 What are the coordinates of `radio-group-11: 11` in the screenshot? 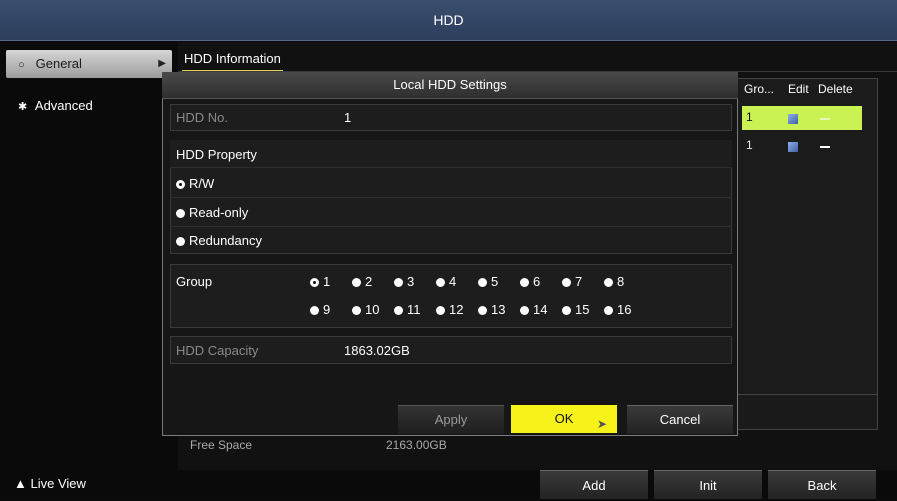 It's located at (407, 309).